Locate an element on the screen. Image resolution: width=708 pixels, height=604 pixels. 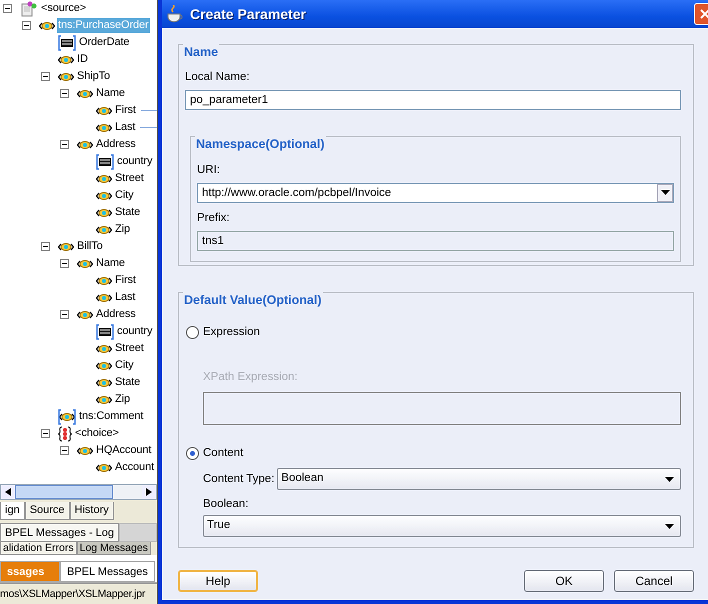
tree-item: OrderDate is located at coordinates (104, 42).